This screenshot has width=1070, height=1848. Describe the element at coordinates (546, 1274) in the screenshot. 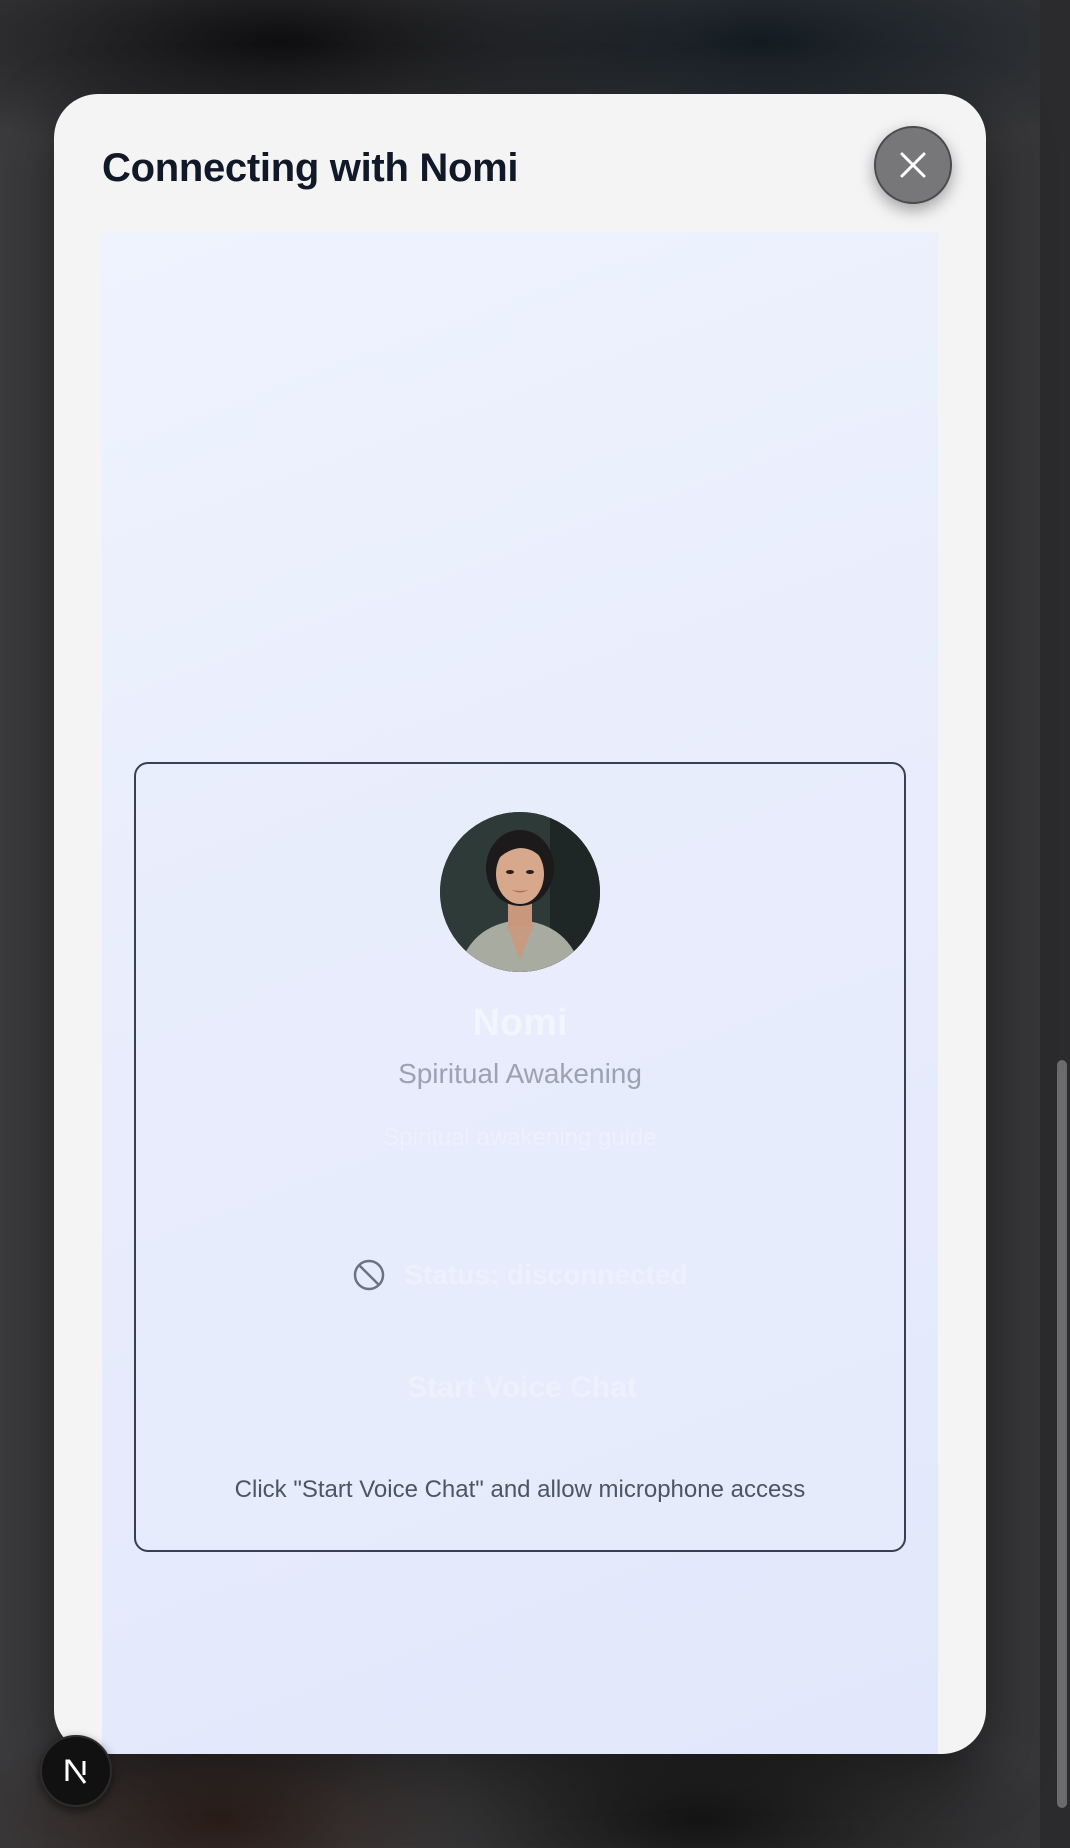

I see `status-text: Status: disconnected` at that location.